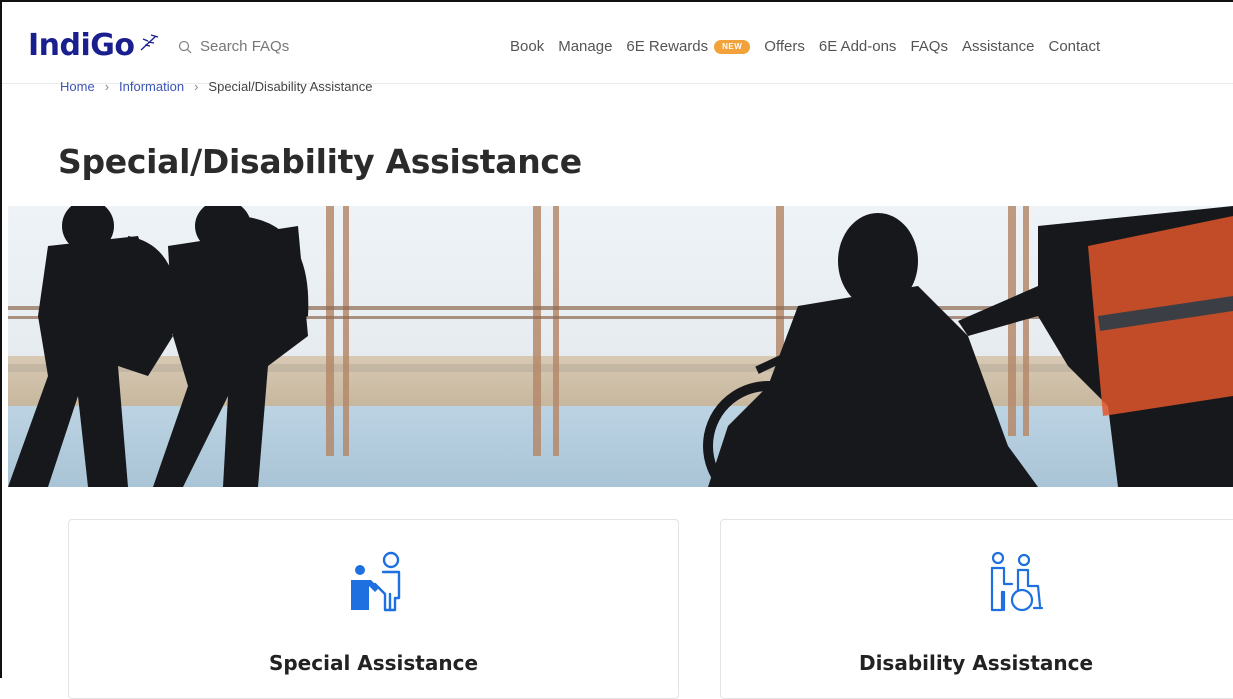 The width and height of the screenshot is (1233, 699). I want to click on search-input: Search FAQs, so click(244, 46).